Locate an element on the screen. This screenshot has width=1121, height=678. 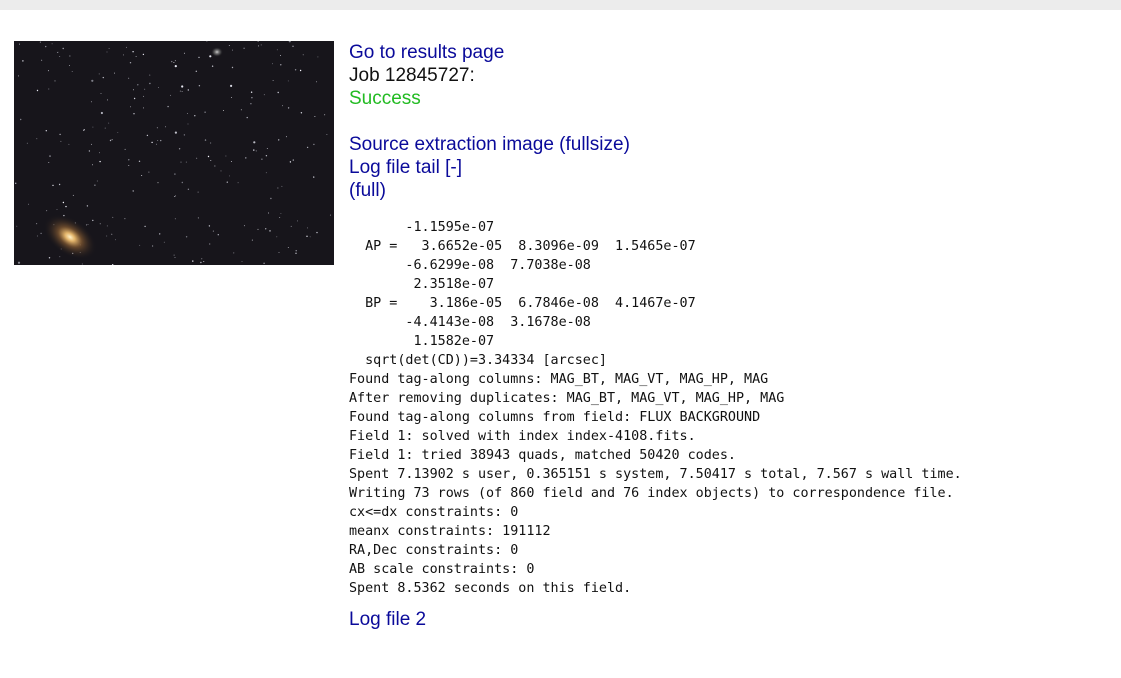
full-log-link: (full) is located at coordinates (367, 190).